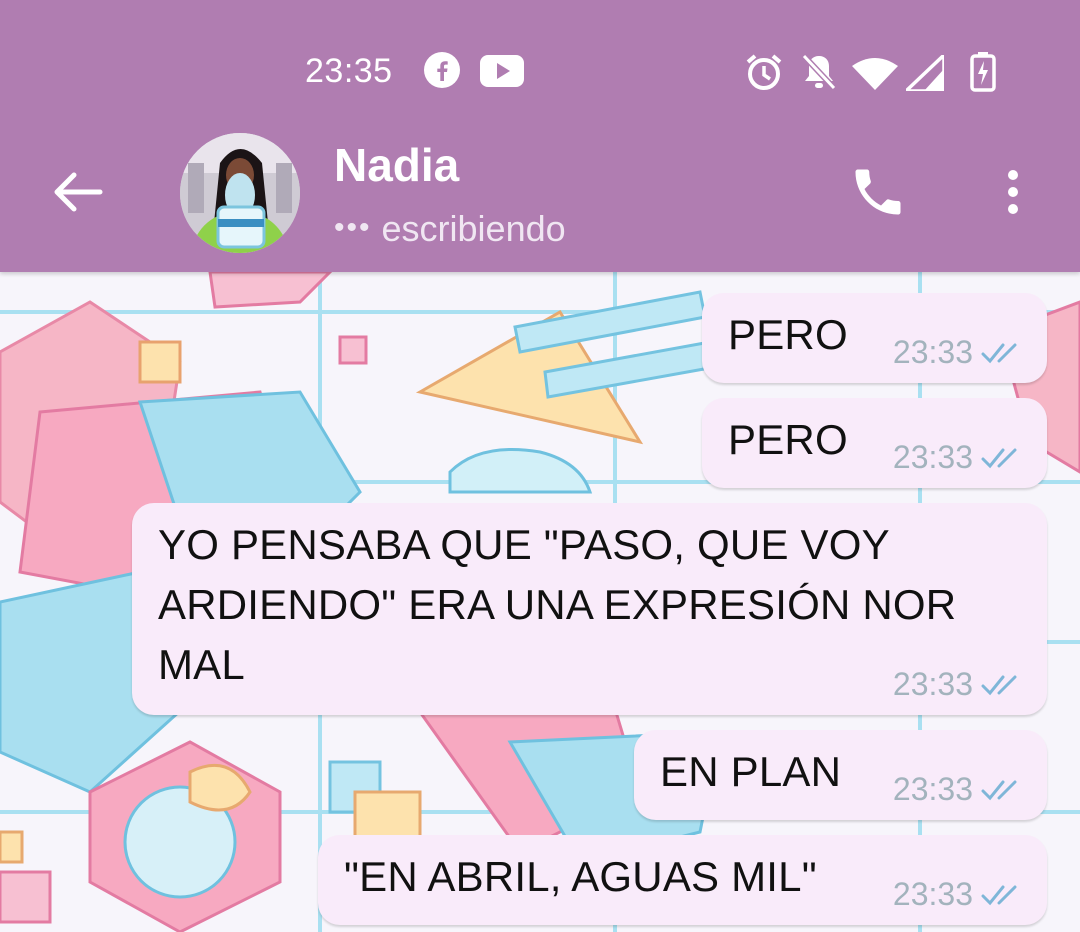  I want to click on bell-off-icon, so click(819, 72).